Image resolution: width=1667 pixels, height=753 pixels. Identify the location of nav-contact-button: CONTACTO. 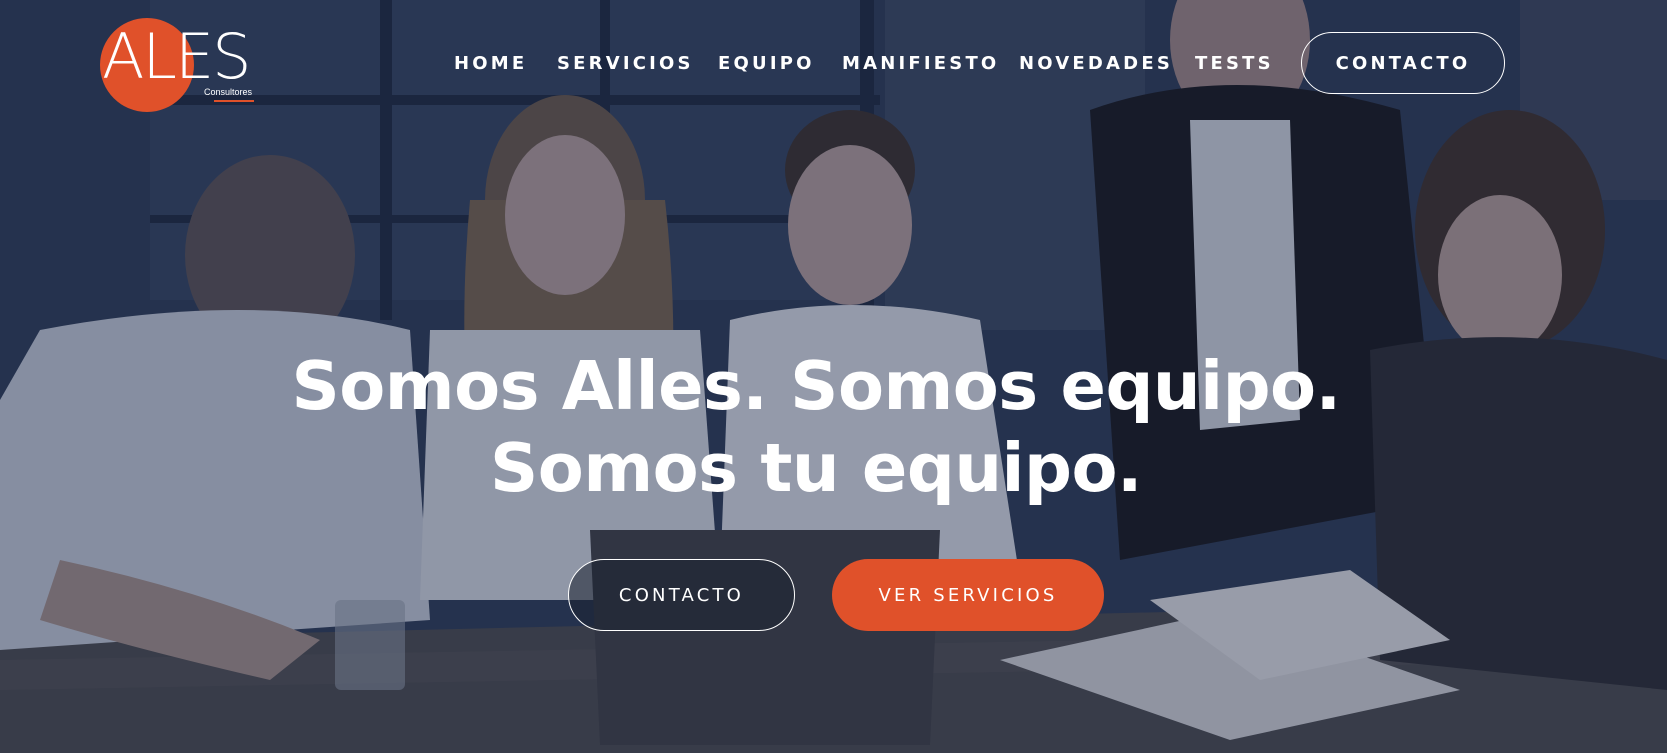
(1403, 63).